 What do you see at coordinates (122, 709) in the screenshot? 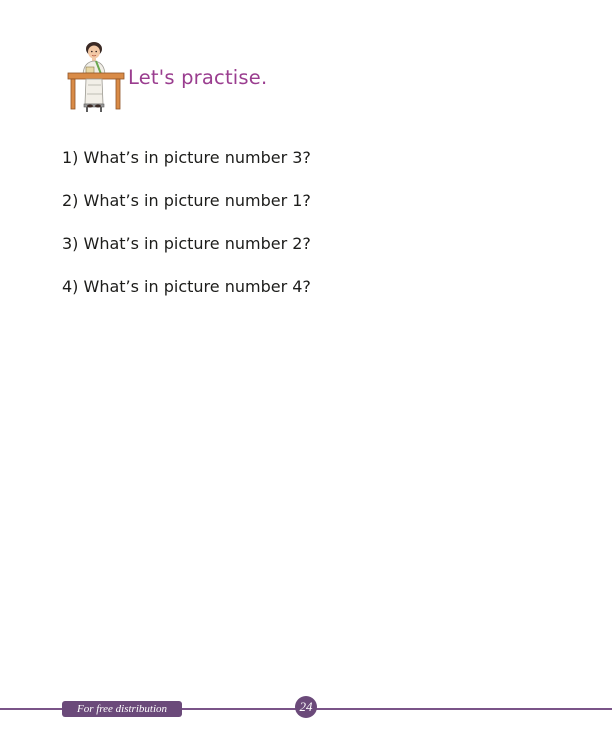
I see `free-distribution-tag: For free distribution` at bounding box center [122, 709].